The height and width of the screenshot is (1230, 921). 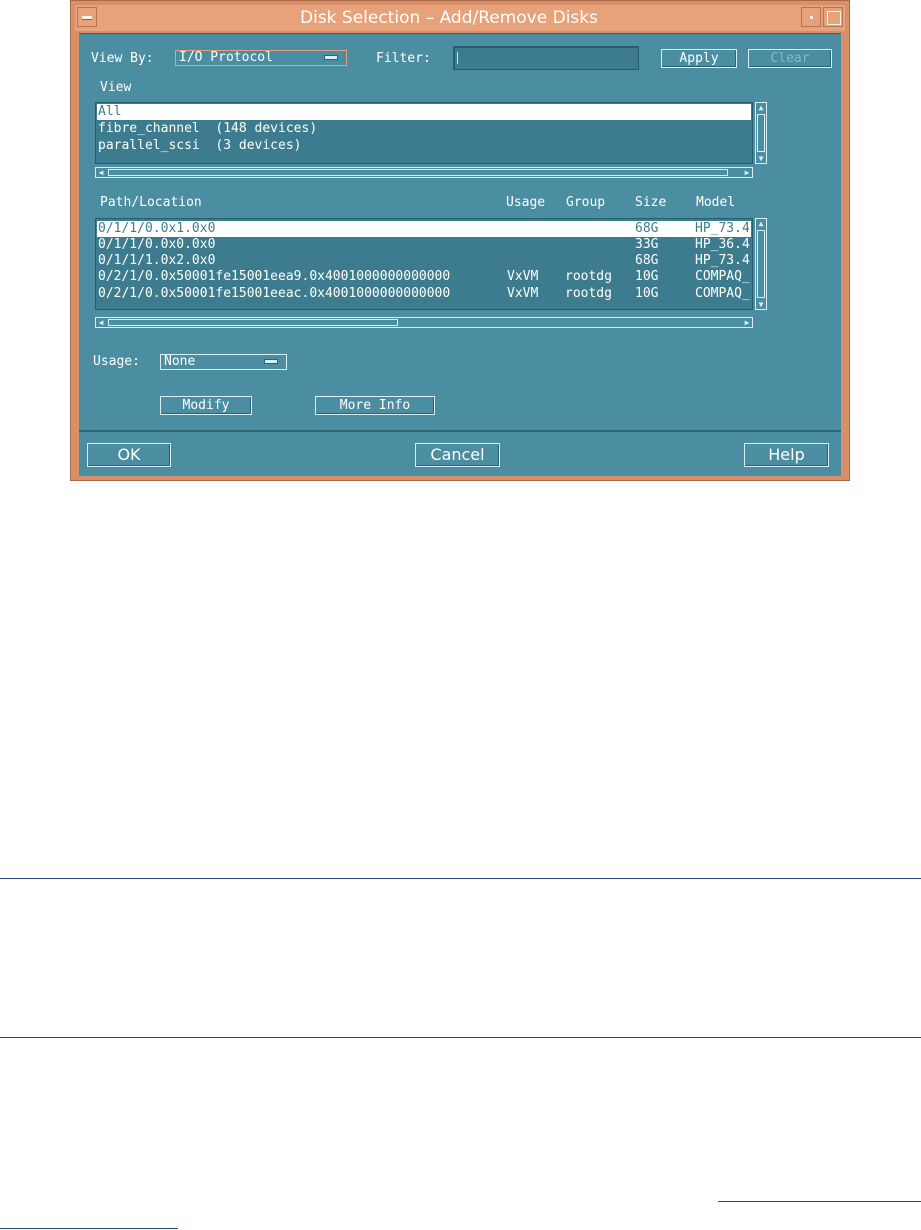 I want to click on cell-size: 33G, so click(x=647, y=244).